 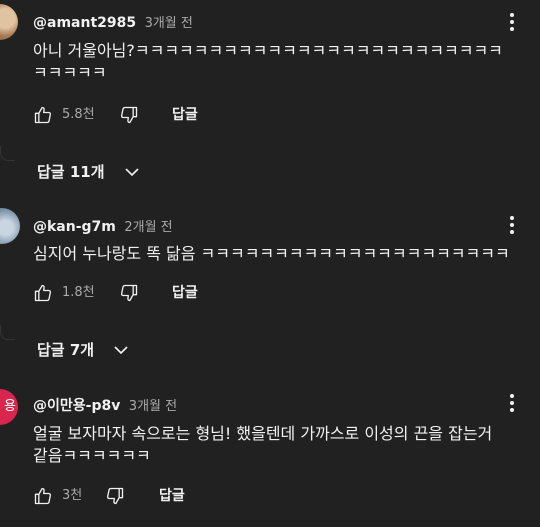 I want to click on comment-actions: 5.8천 답글, so click(x=133, y=115).